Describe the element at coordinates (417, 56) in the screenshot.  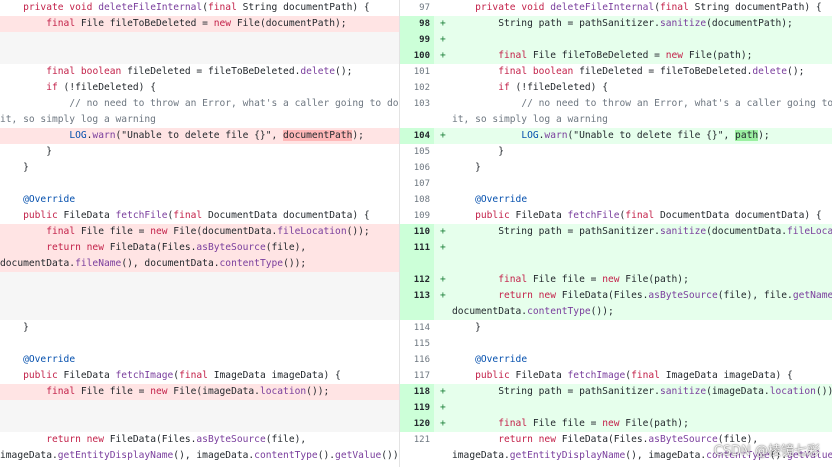
I see `line-number: 100` at that location.